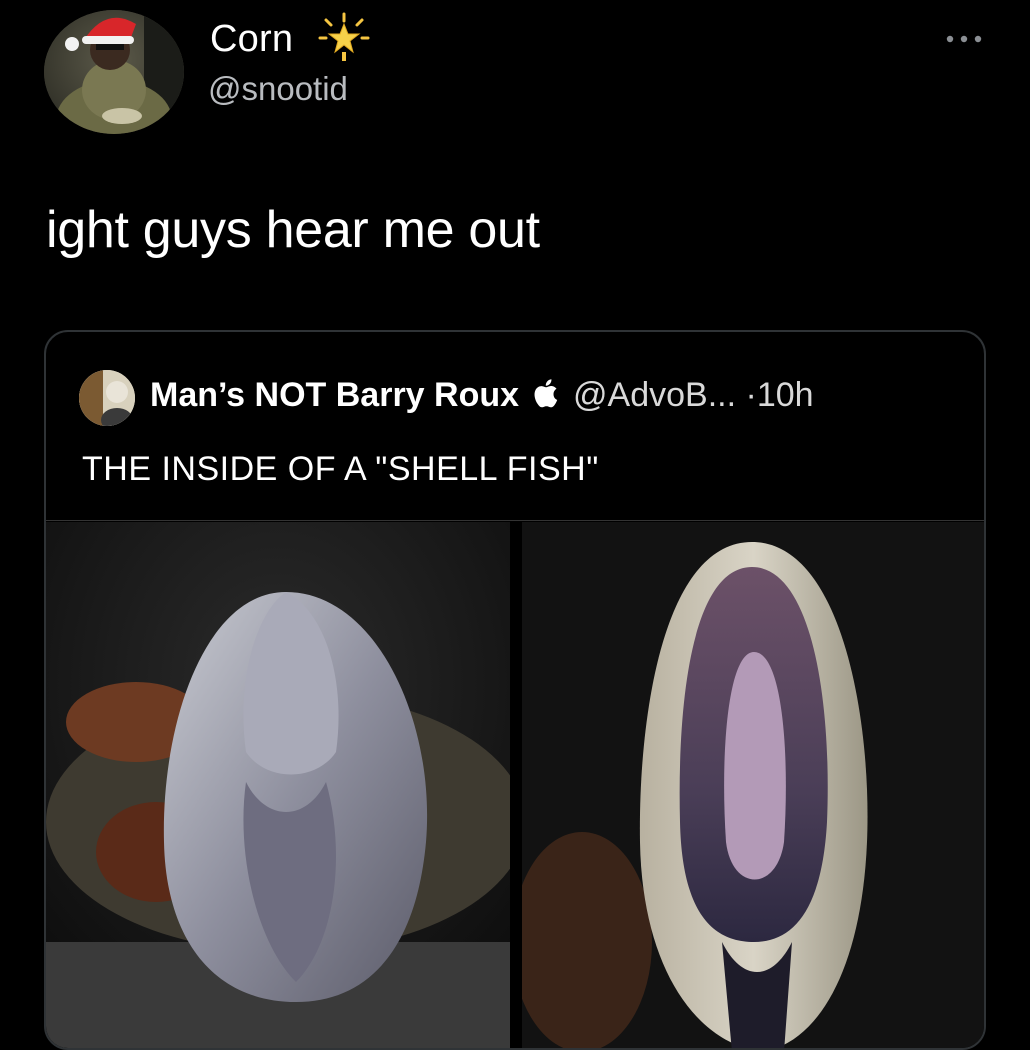 The width and height of the screenshot is (1030, 1050). What do you see at coordinates (515, 520) in the screenshot?
I see `media-divider` at bounding box center [515, 520].